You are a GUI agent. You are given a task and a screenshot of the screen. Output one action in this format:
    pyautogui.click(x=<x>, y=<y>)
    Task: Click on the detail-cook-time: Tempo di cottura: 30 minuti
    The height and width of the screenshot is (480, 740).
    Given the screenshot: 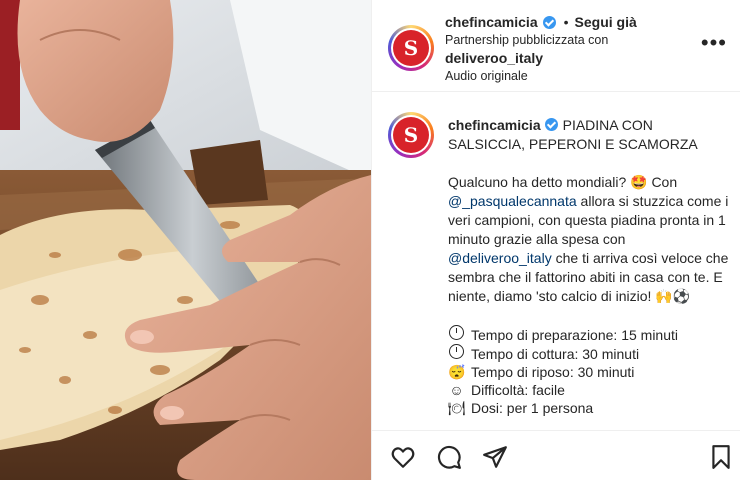 What is the action you would take?
    pyautogui.click(x=590, y=353)
    